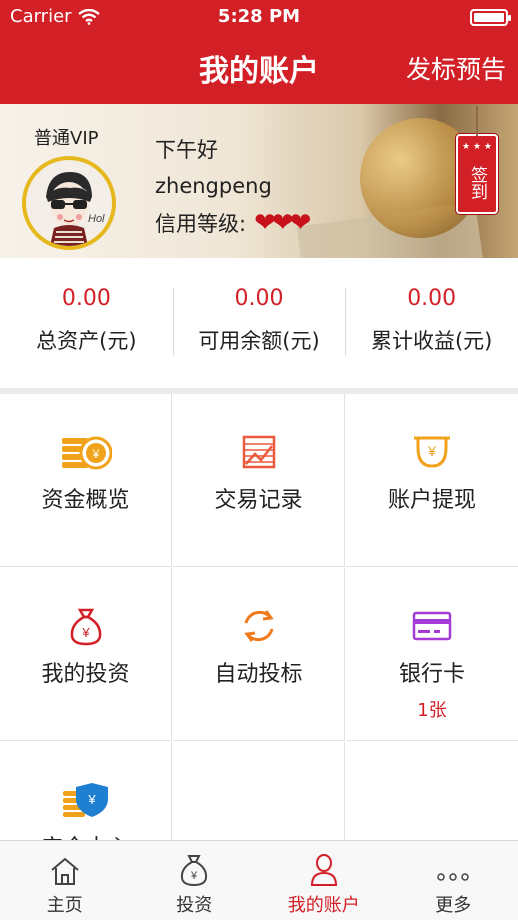  I want to click on tab-my-account: 我的账户, so click(324, 880).